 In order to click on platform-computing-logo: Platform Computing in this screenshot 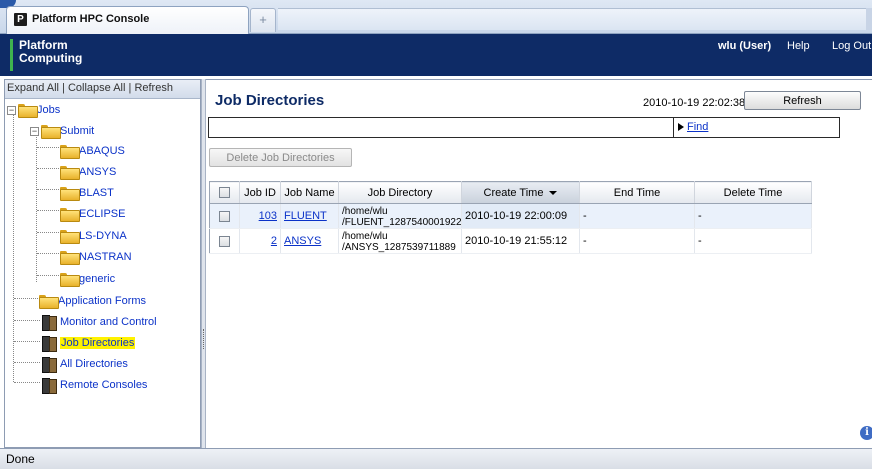, I will do `click(55, 55)`.